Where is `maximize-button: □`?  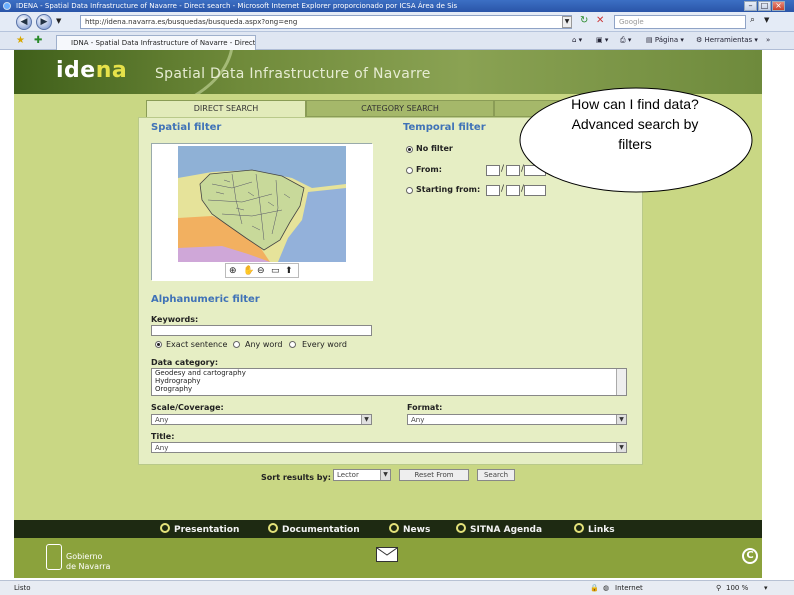 maximize-button: □ is located at coordinates (764, 6).